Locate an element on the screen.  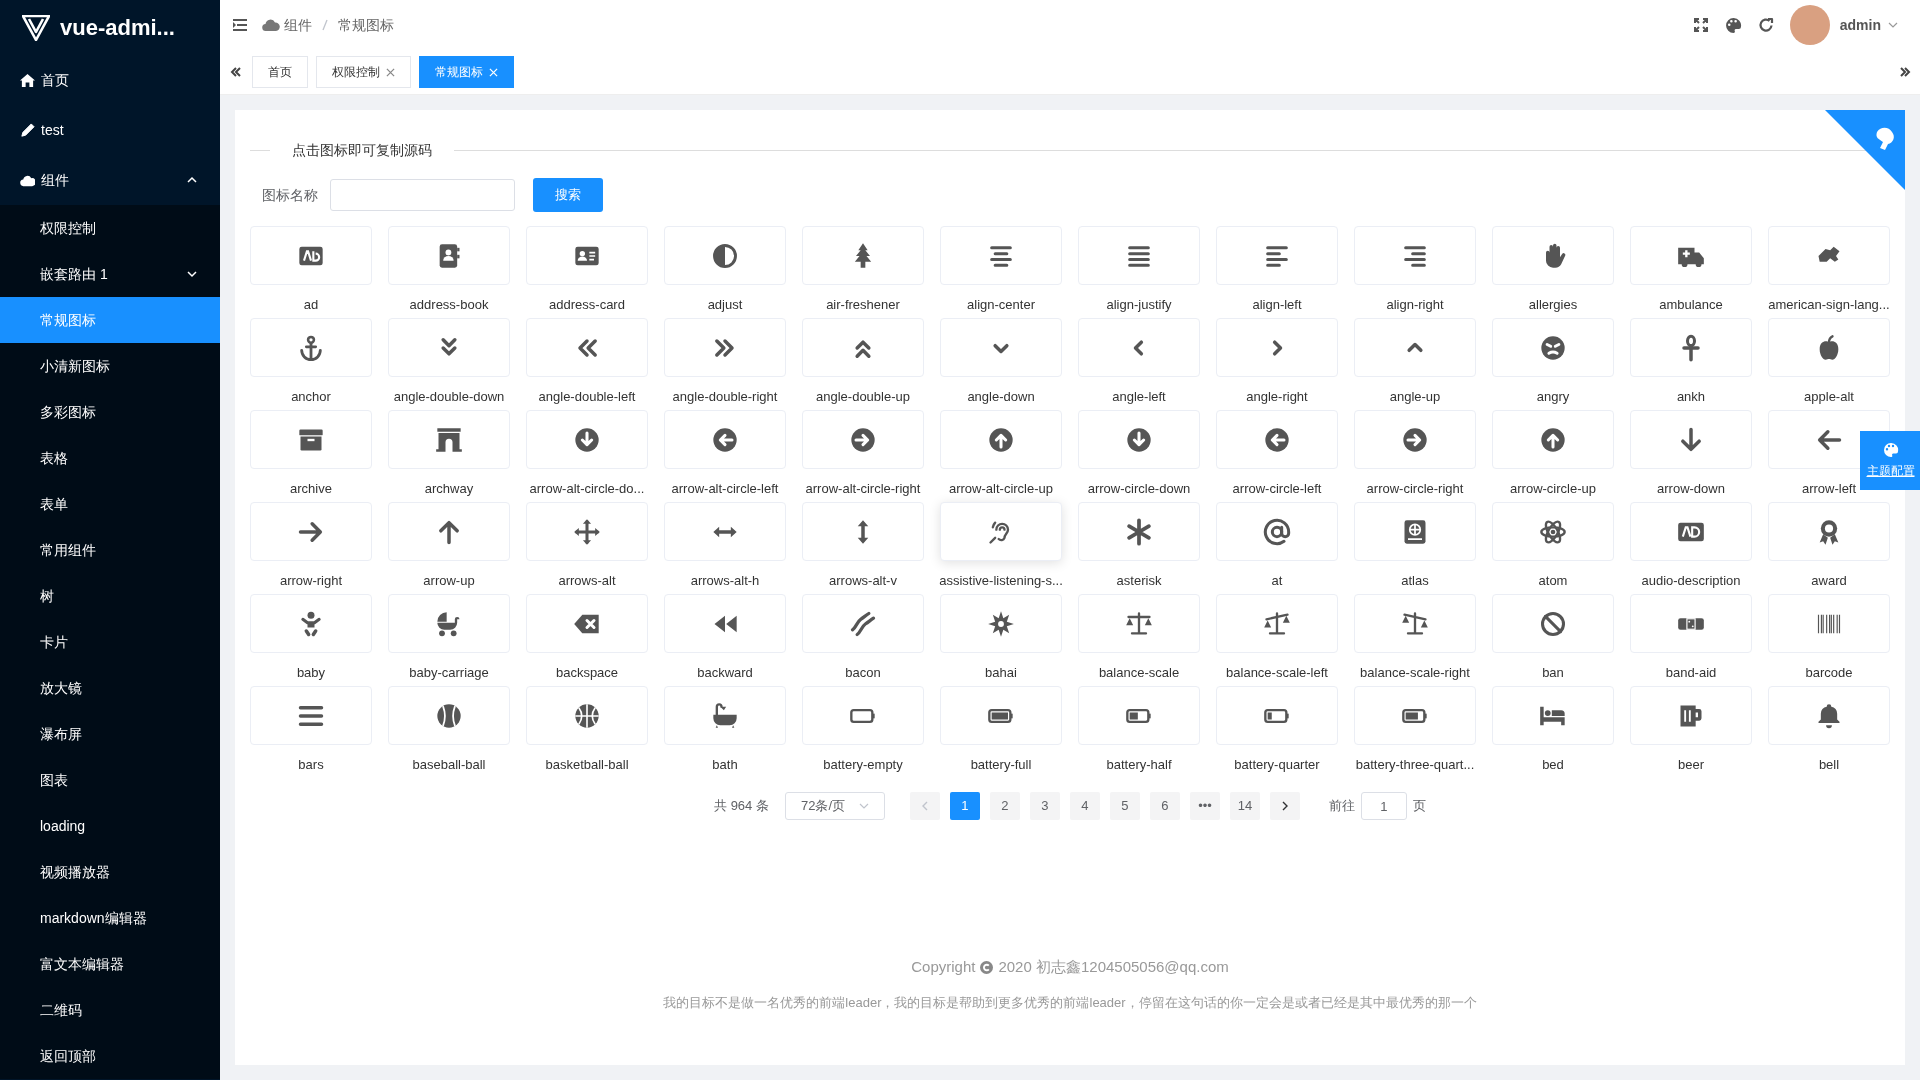
sidebar-item: 组件 is located at coordinates (110, 180).